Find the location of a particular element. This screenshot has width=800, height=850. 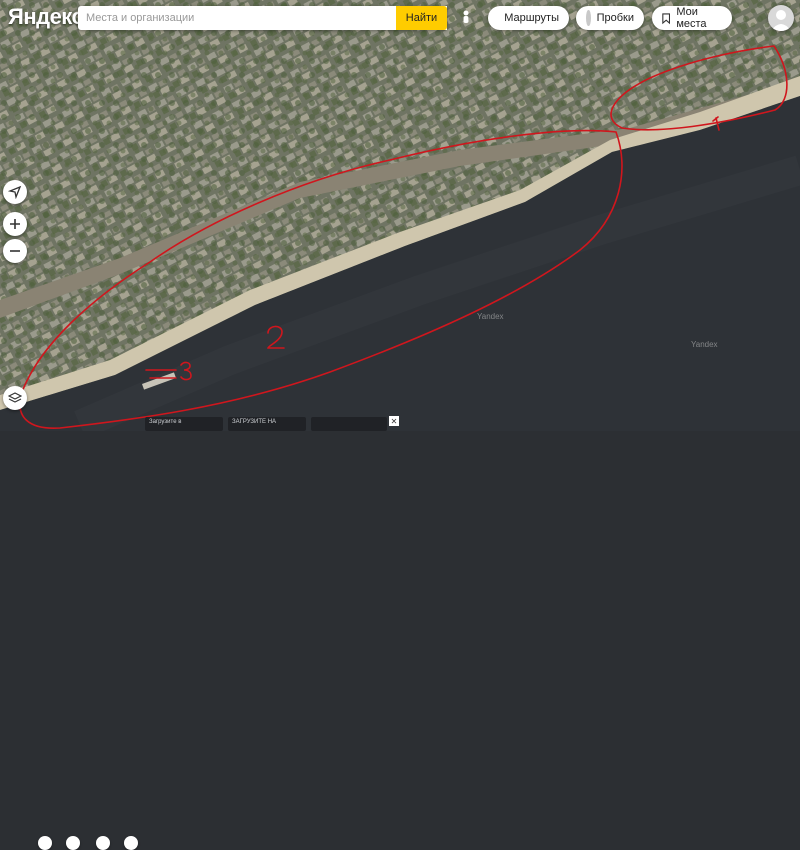

layers-button is located at coordinates (15, 398).